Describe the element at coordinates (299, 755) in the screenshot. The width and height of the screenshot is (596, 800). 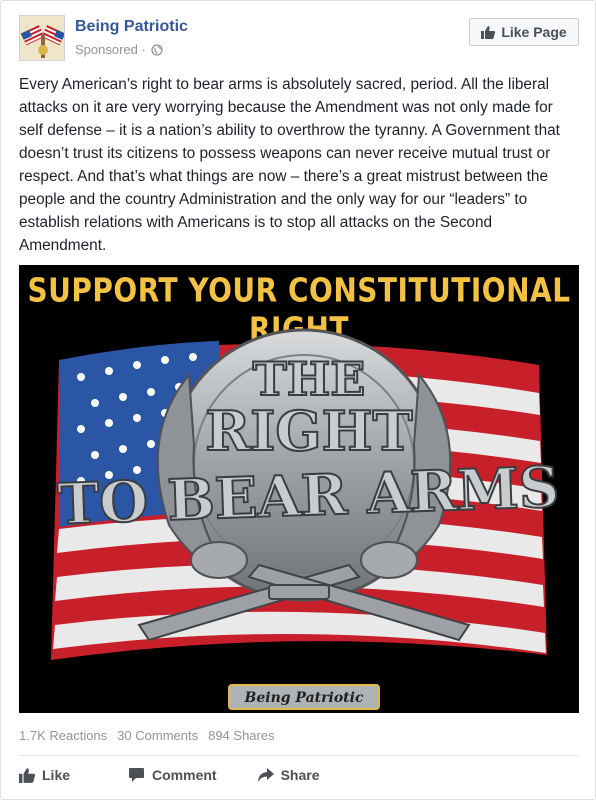
I see `divider` at that location.